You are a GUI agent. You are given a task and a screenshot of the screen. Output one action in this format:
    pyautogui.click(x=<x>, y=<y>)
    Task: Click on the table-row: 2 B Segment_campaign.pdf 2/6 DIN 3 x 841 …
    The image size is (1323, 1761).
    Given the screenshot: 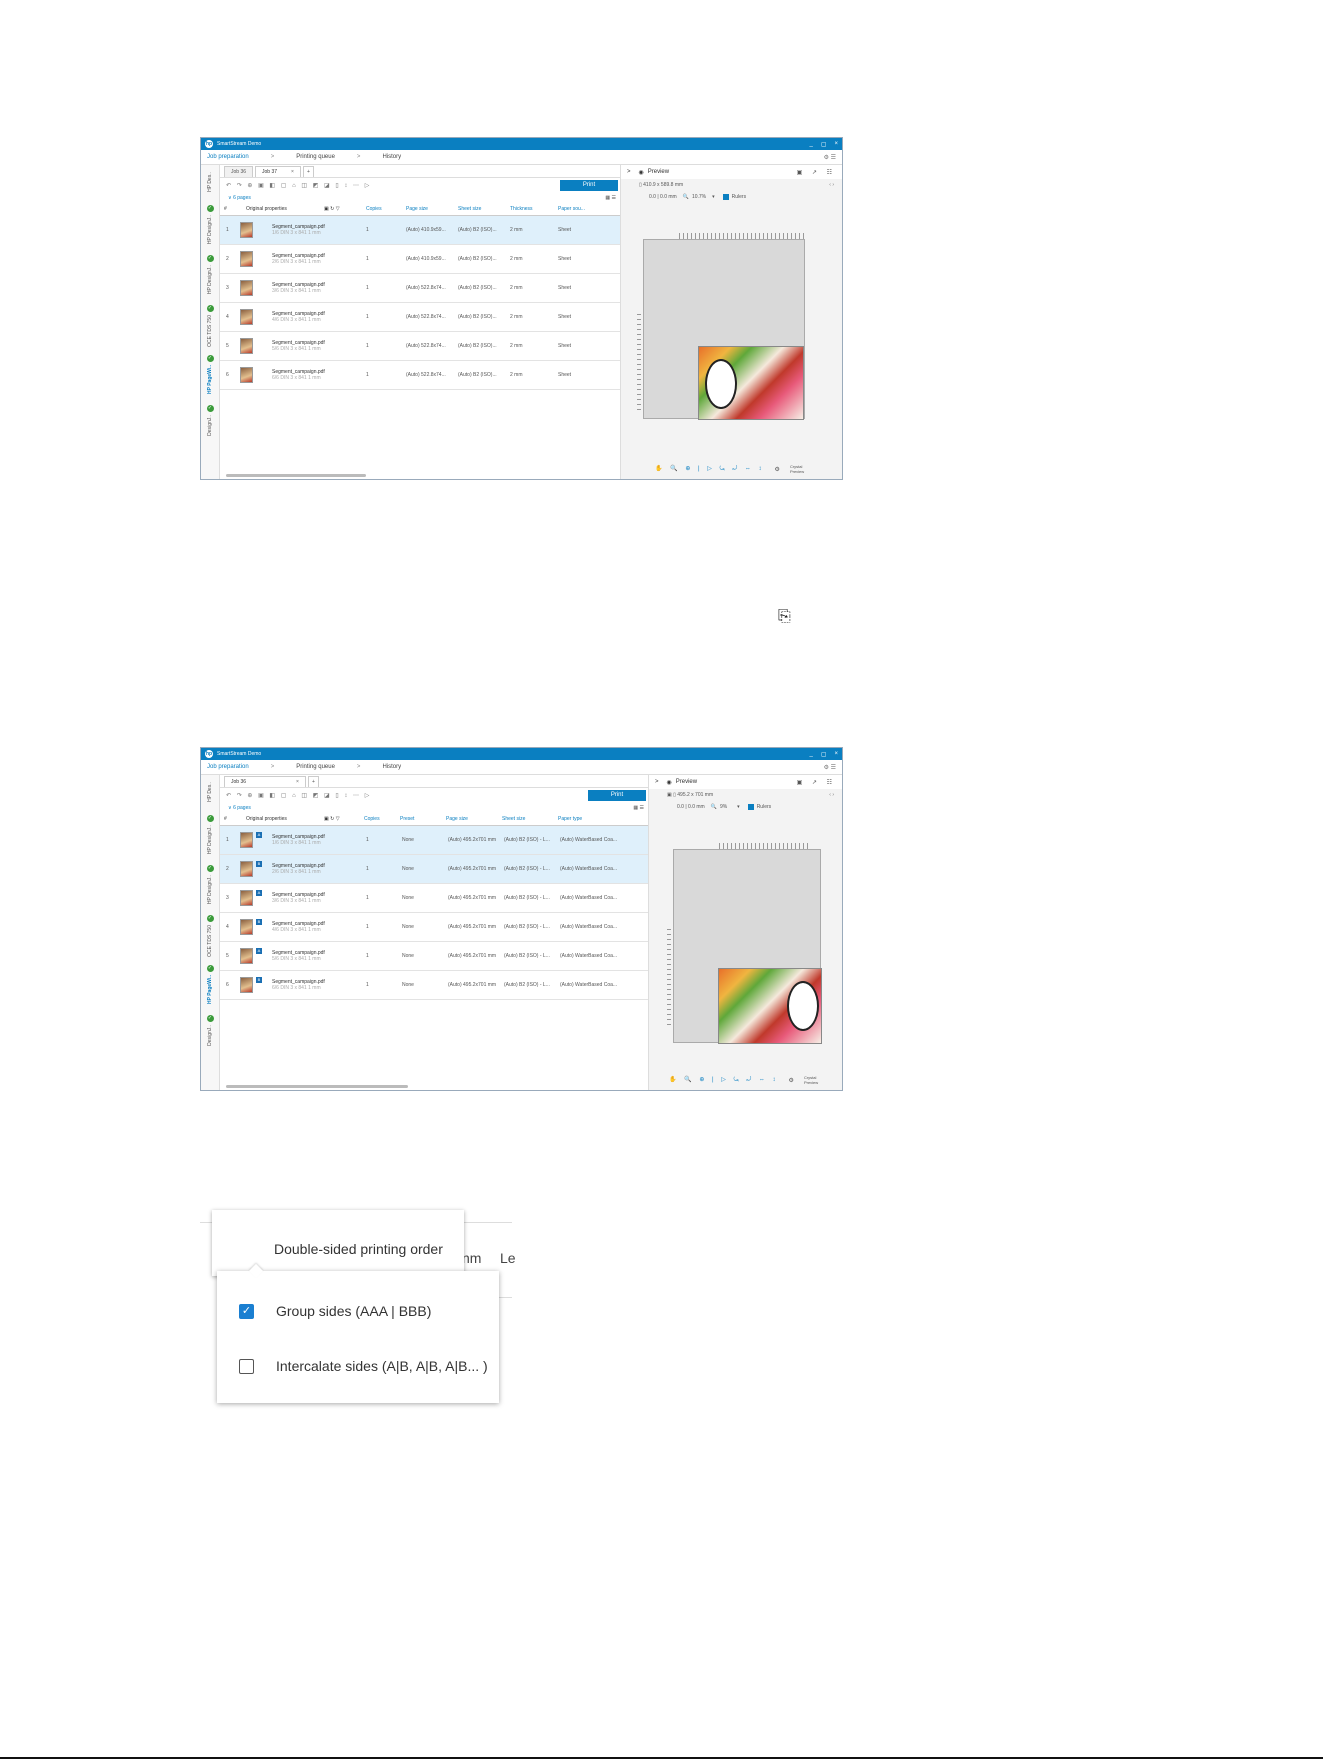 What is the action you would take?
    pyautogui.click(x=434, y=869)
    